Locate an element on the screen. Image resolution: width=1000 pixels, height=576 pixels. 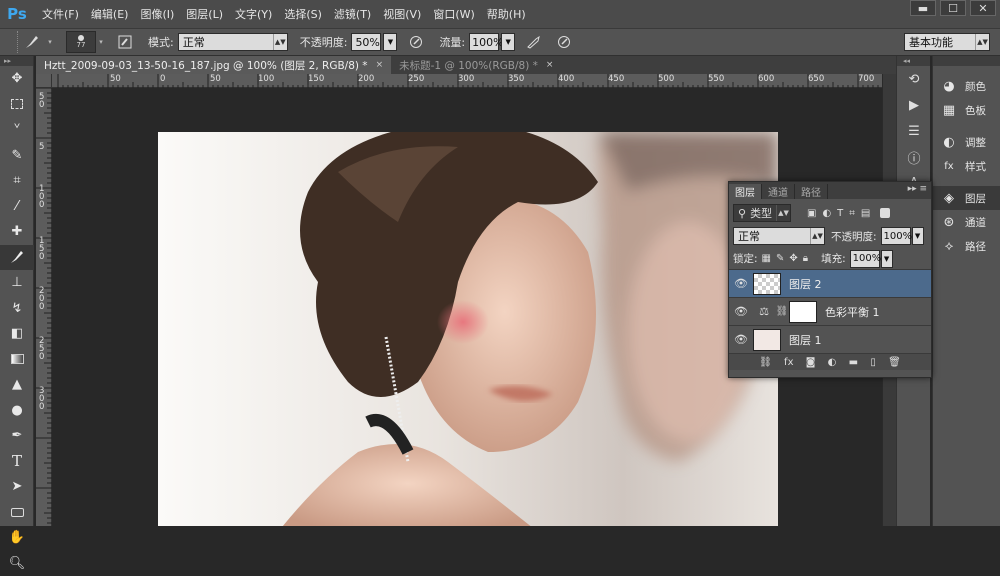
chevron-down-icon: ▼ is located at coordinates (390, 42).